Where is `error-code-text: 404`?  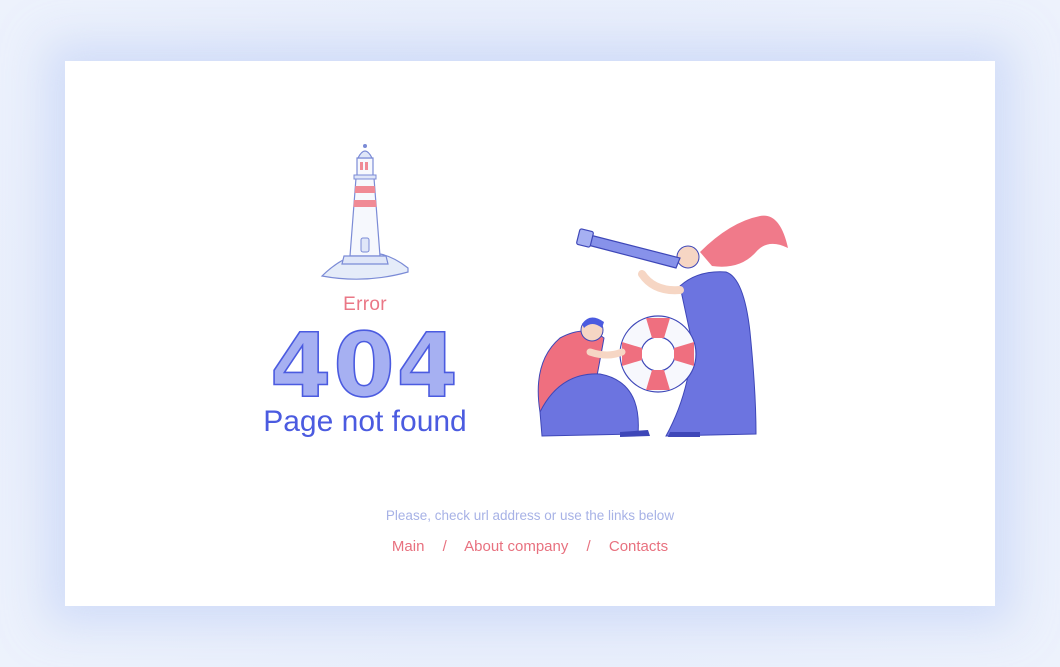 error-code-text: 404 is located at coordinates (365, 363).